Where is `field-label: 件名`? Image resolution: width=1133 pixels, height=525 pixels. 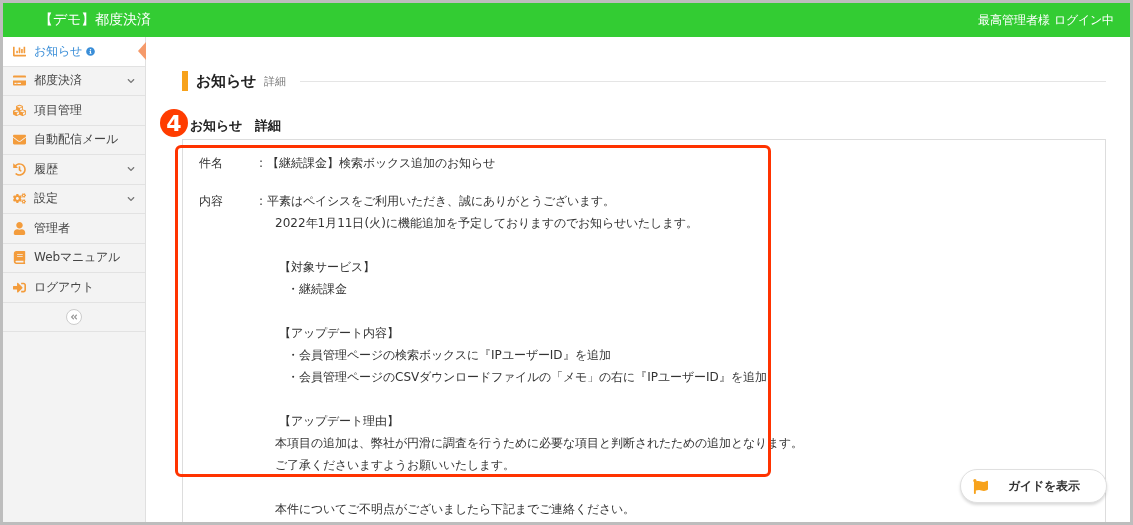
field-label: 件名 is located at coordinates (211, 163).